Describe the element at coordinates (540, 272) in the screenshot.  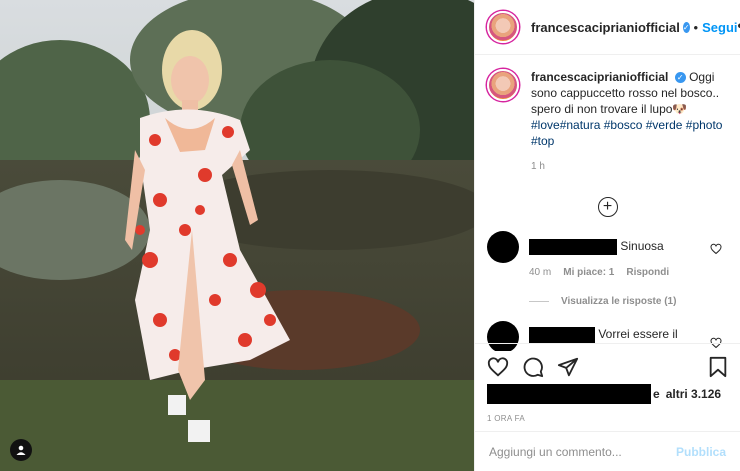
I see `comment-age: 40 m` at that location.